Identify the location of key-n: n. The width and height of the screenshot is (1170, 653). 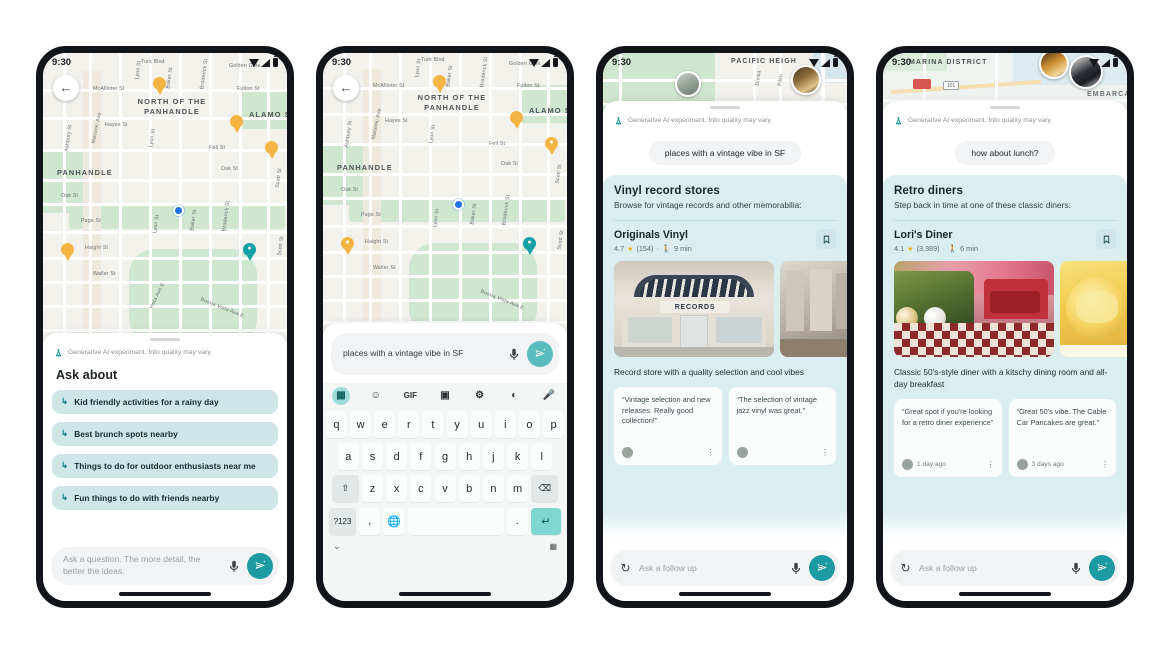
(493, 489).